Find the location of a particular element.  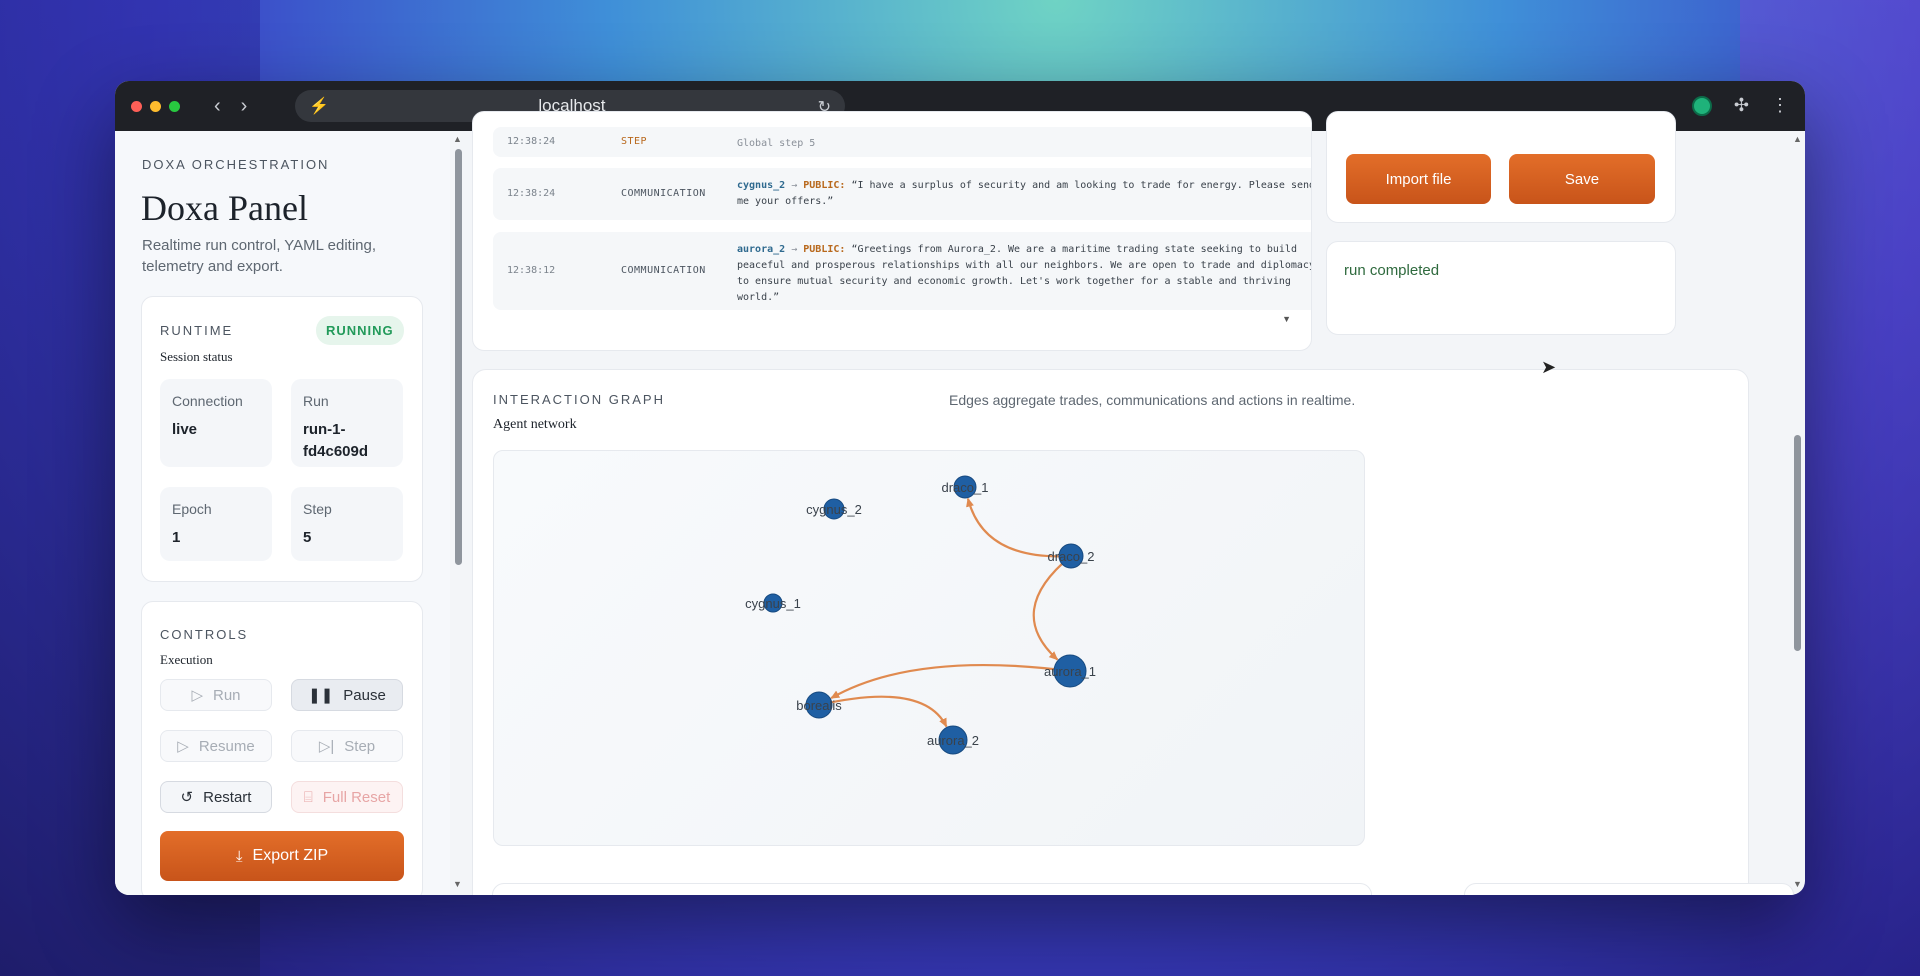

graph-node-label: aurora_2 is located at coordinates (953, 740).